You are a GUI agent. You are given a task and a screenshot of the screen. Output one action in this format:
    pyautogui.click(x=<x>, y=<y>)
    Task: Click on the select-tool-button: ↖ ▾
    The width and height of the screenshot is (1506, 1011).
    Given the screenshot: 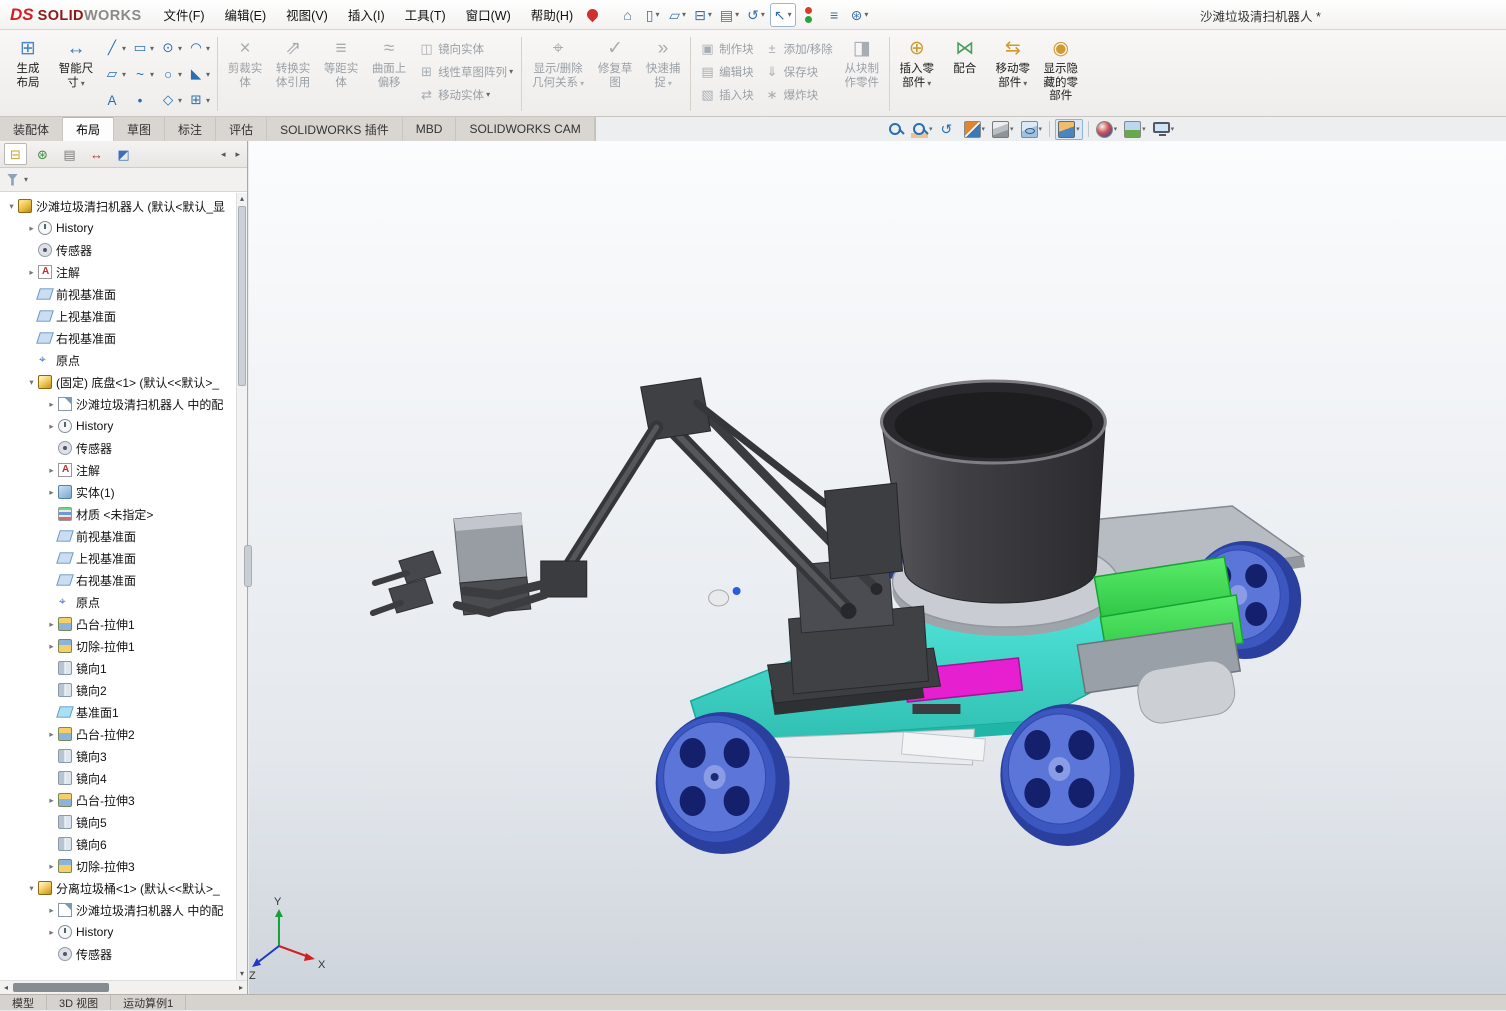 What is the action you would take?
    pyautogui.click(x=783, y=15)
    